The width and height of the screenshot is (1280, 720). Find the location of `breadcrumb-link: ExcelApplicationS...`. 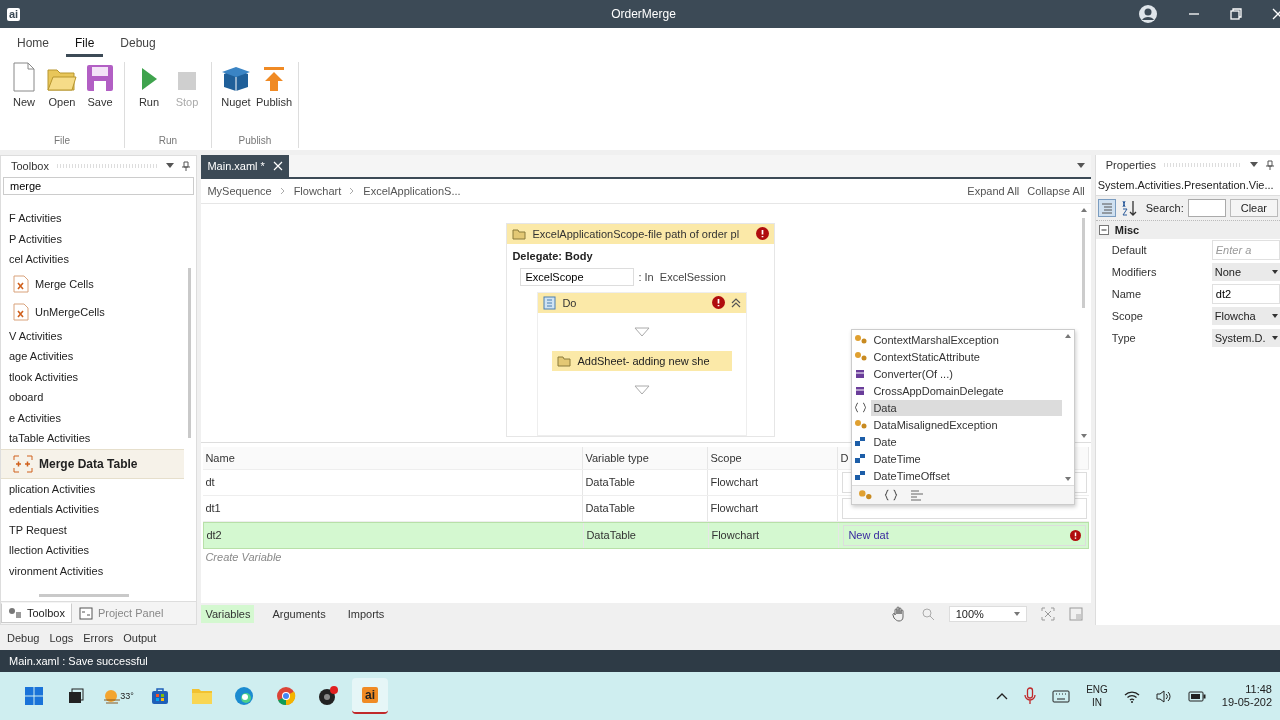

breadcrumb-link: ExcelApplicationS... is located at coordinates (412, 190).